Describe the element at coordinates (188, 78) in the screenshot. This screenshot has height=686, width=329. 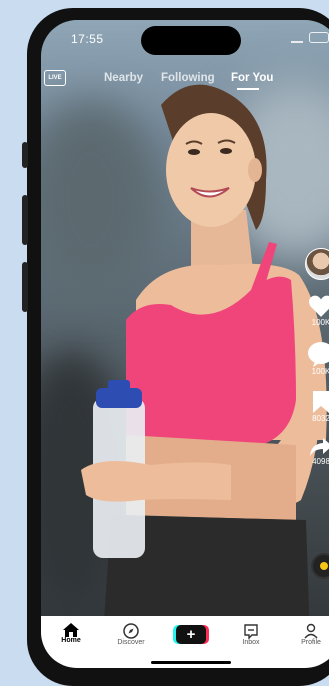
I see `tab-following: Following` at that location.